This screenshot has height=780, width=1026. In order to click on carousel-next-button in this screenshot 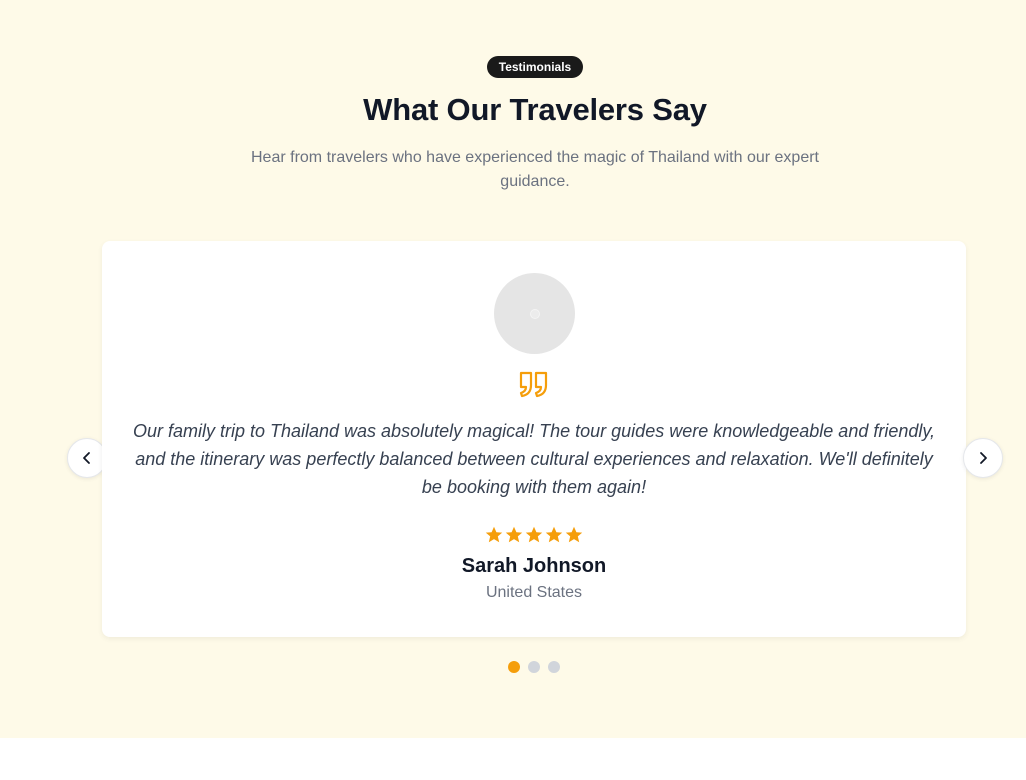, I will do `click(983, 458)`.